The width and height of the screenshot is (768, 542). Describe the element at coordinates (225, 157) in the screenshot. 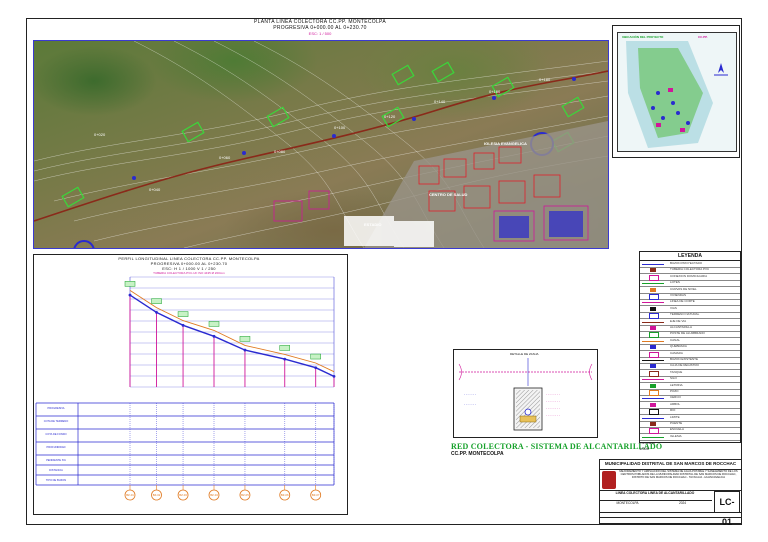

I see `station-label: 0+060` at that location.